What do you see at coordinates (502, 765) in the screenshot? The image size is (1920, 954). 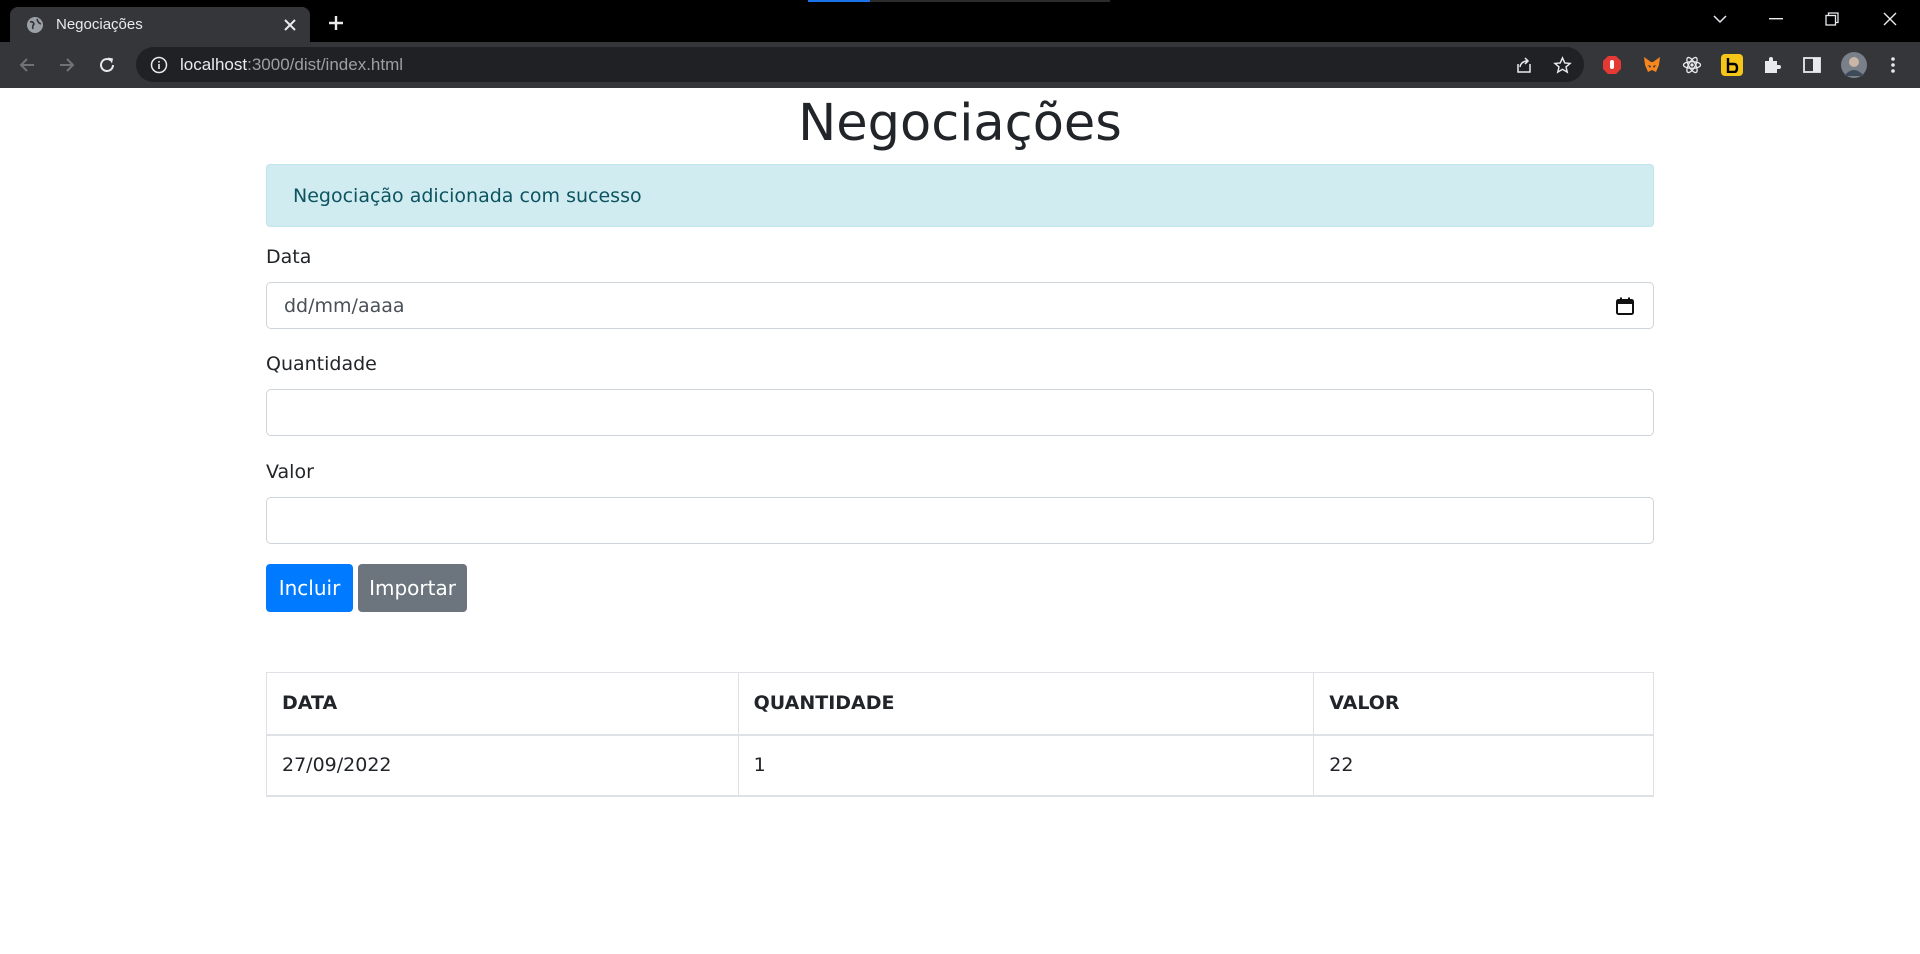 I see `cell-data: 27/09/2022` at bounding box center [502, 765].